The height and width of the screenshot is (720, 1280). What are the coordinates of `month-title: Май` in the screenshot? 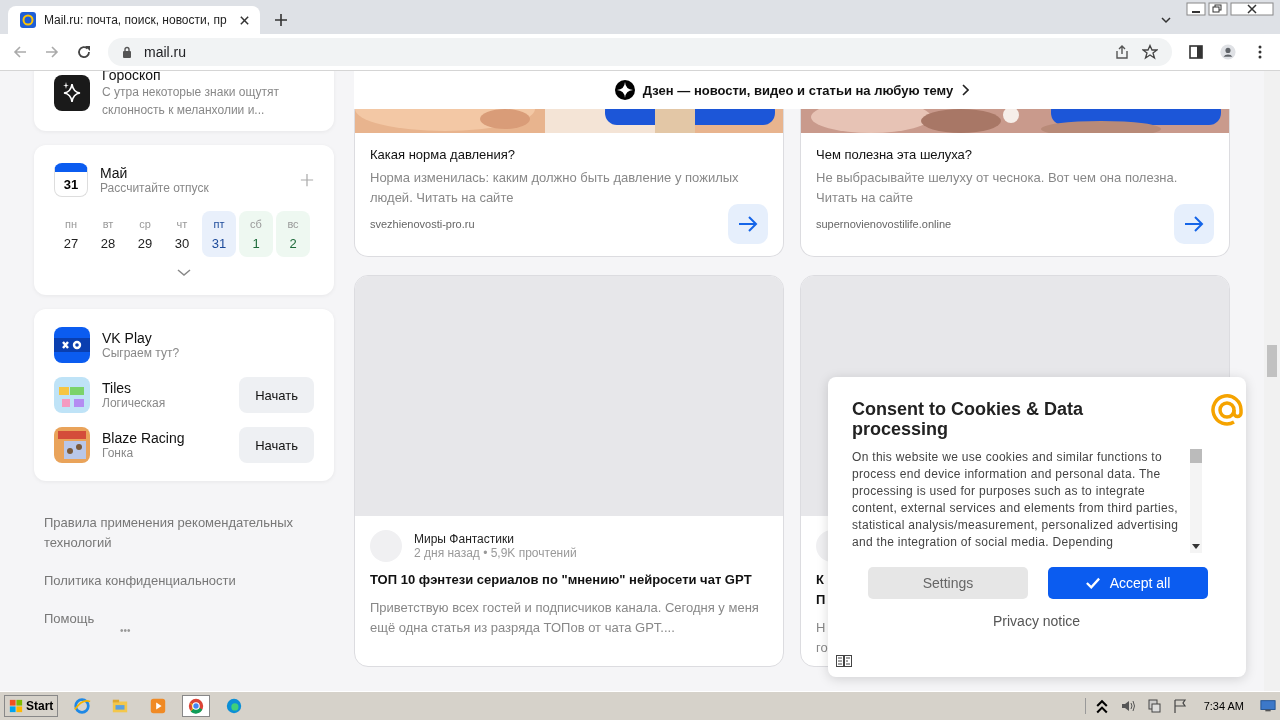 It's located at (114, 173).